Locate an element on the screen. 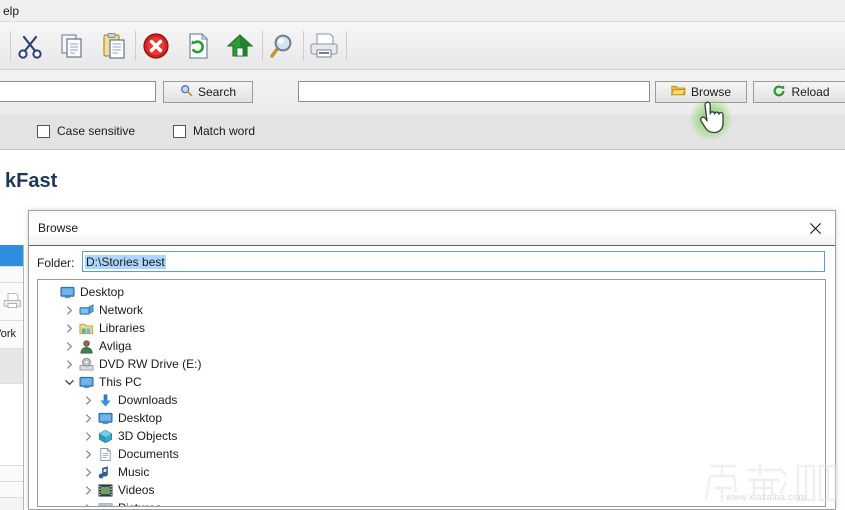  case-sensitive-checkbox: Case sensitive is located at coordinates (86, 131).